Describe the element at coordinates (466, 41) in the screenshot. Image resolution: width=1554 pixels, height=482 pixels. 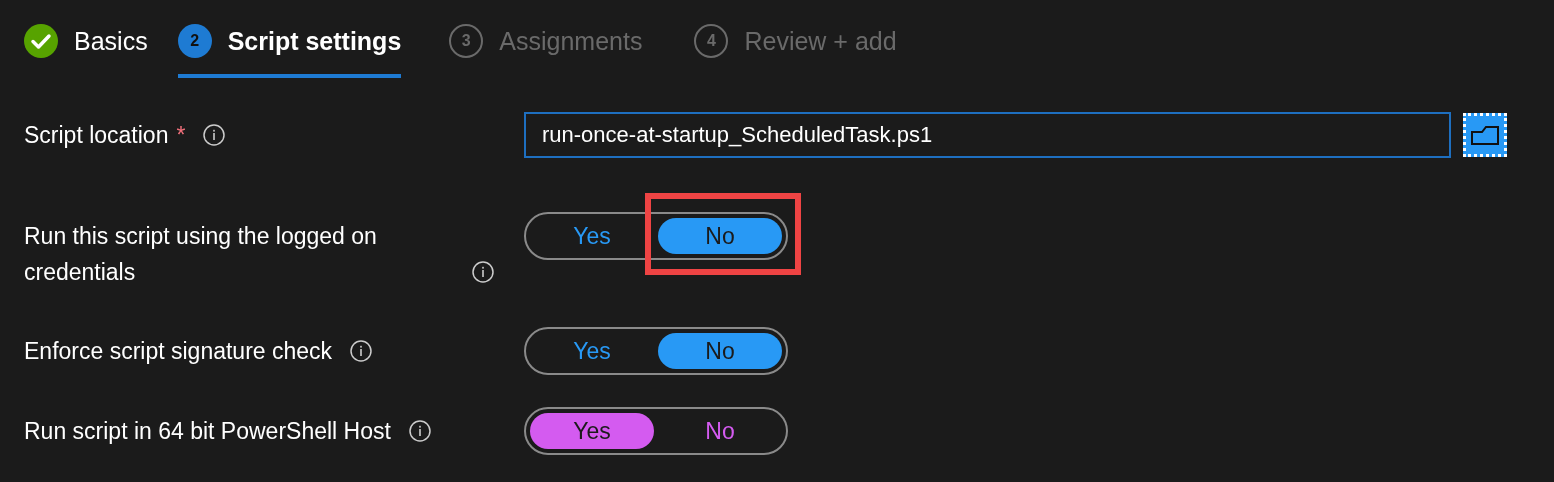
I see `step-number: 3` at that location.